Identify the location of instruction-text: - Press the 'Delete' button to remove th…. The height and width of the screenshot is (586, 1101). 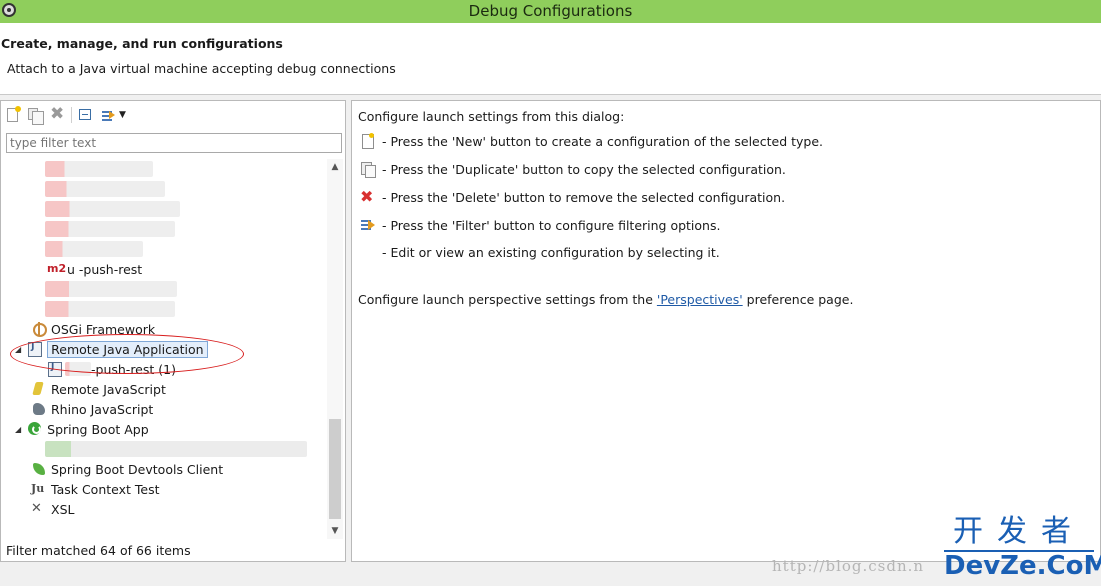
(584, 197).